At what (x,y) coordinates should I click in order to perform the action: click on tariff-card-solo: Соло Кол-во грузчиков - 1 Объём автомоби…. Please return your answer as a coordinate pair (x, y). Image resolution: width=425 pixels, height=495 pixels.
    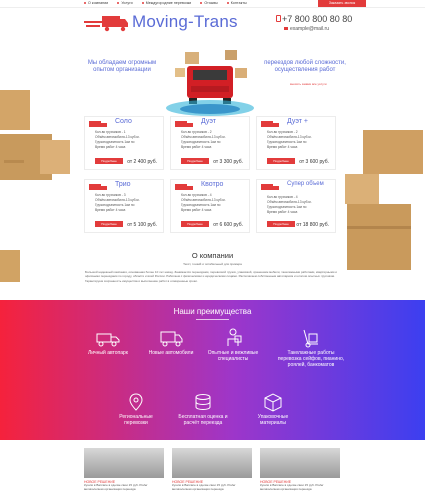
    Looking at the image, I should click on (124, 143).